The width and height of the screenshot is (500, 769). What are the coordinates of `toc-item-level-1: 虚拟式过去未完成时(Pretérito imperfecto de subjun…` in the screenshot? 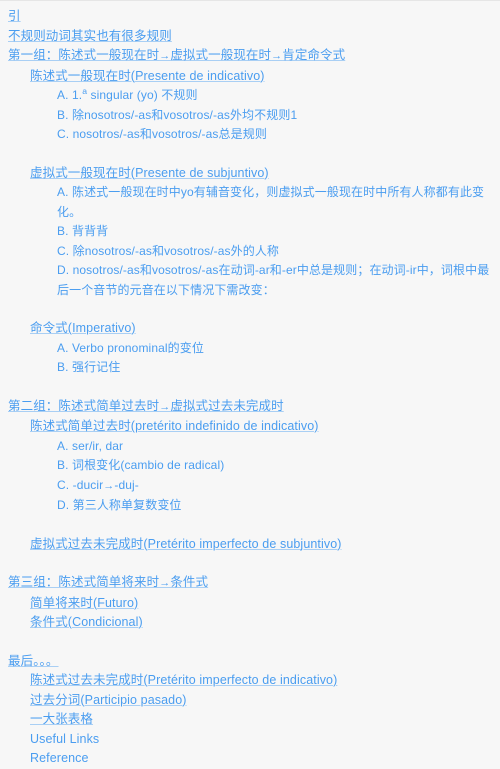 It's located at (263, 545).